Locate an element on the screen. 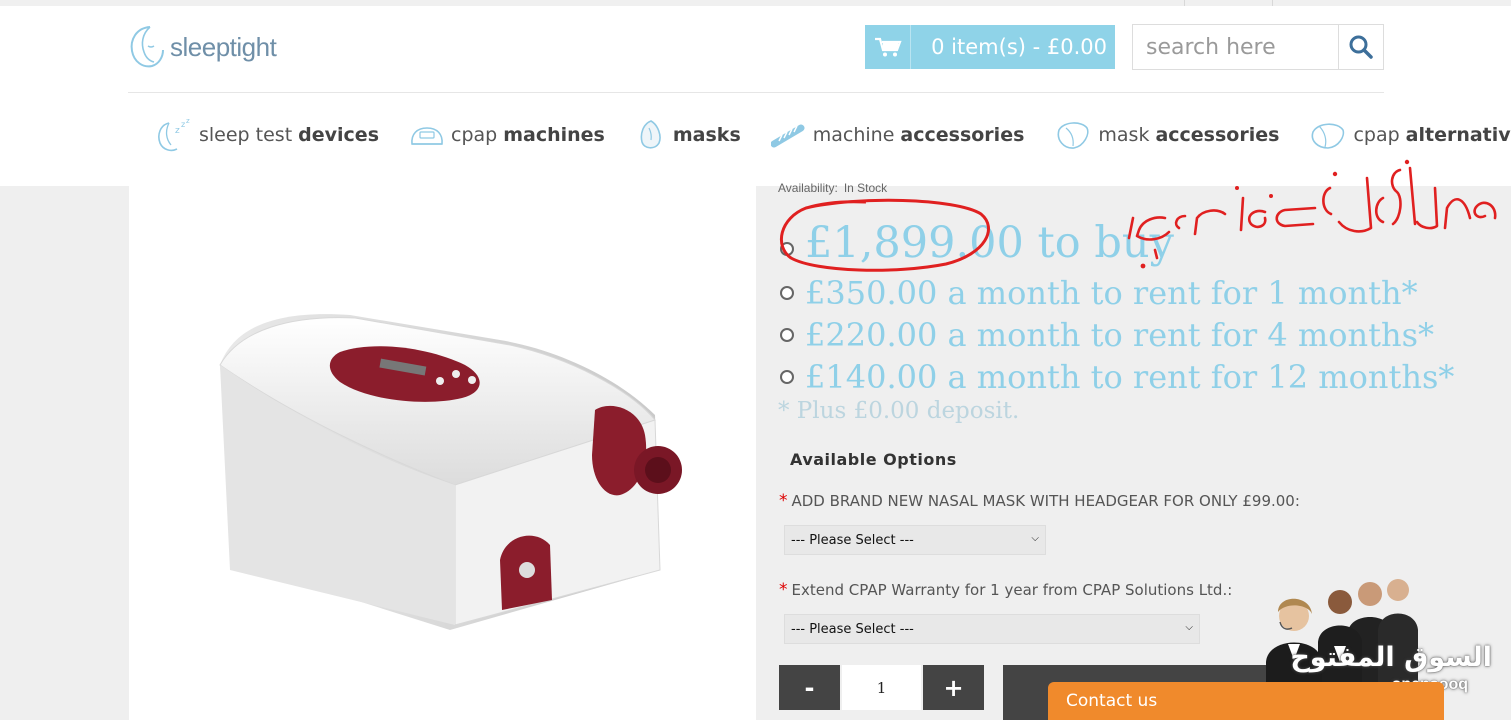 The image size is (1511, 720). cart-summary: 0 item(s) - £0.00 is located at coordinates (1019, 47).